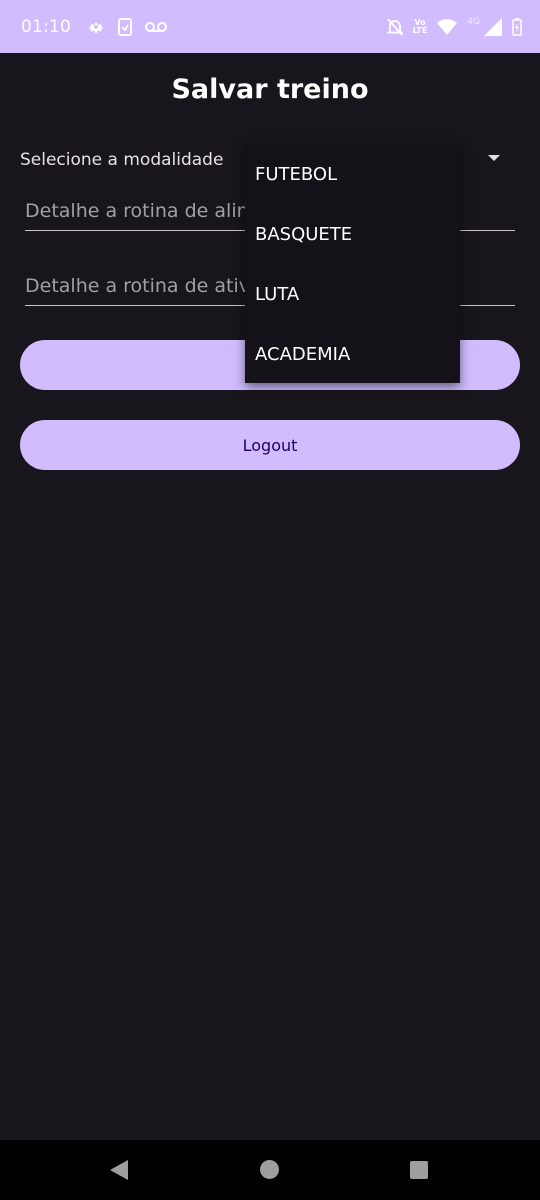 Image resolution: width=540 pixels, height=1200 pixels. What do you see at coordinates (394, 26) in the screenshot?
I see `mute-bell-icon` at bounding box center [394, 26].